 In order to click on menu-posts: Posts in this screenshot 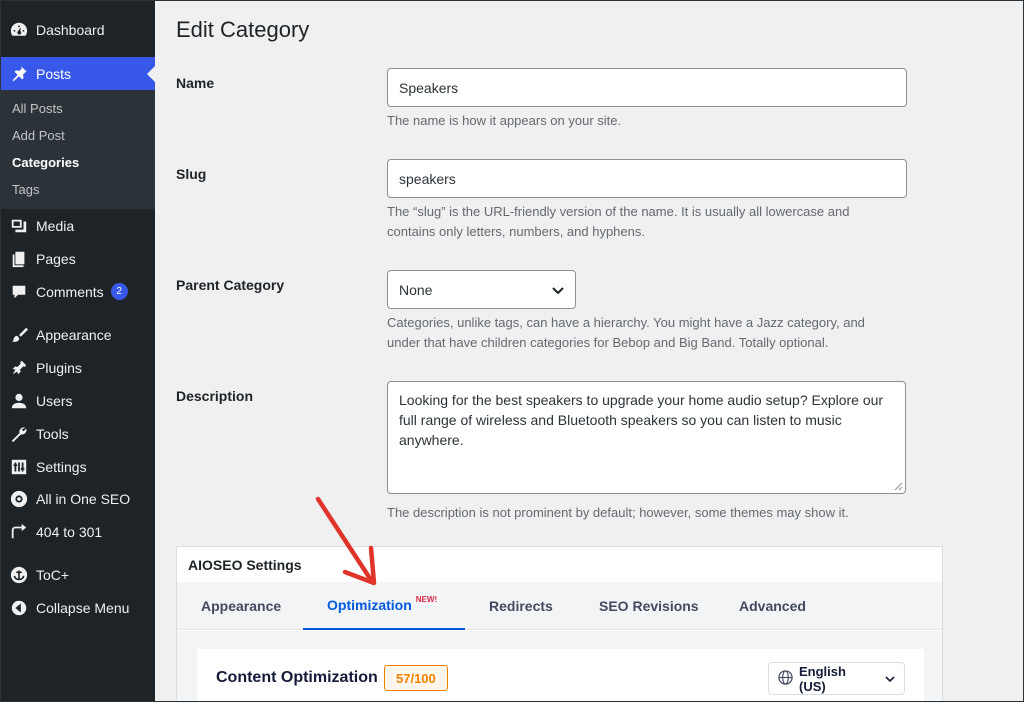, I will do `click(77, 73)`.